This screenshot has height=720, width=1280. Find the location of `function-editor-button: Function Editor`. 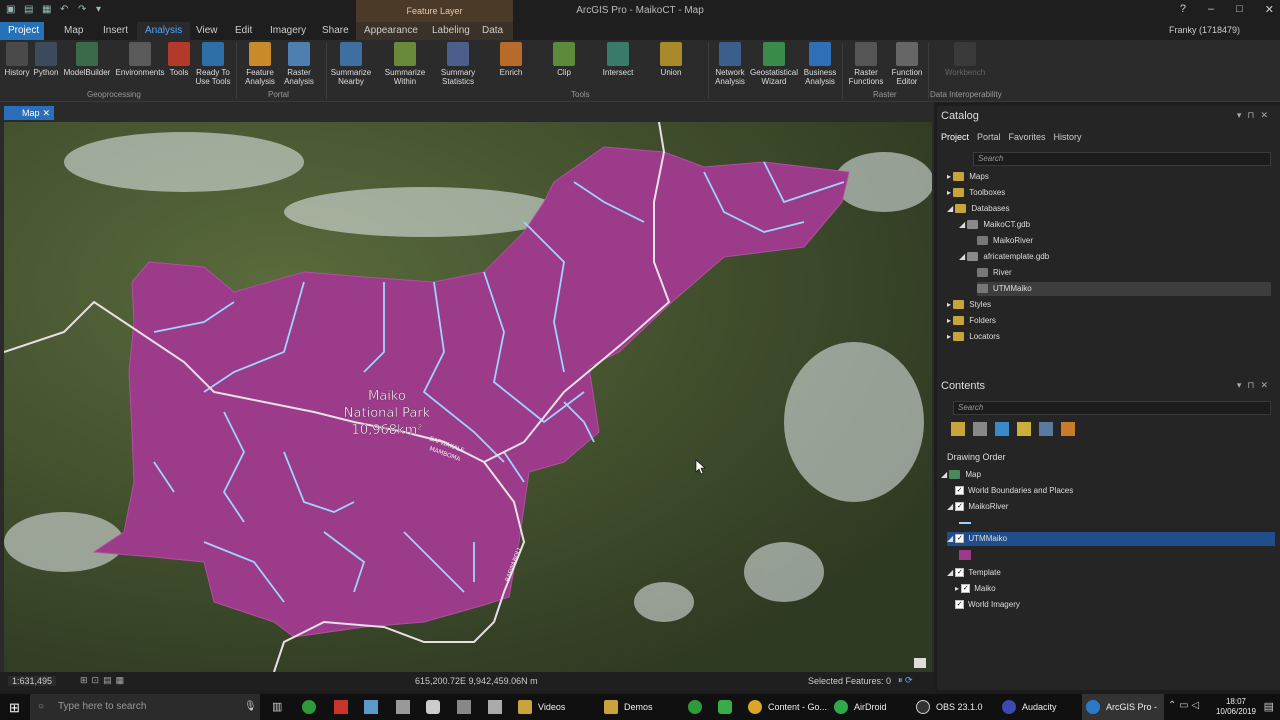

function-editor-button: Function Editor is located at coordinates (907, 64).